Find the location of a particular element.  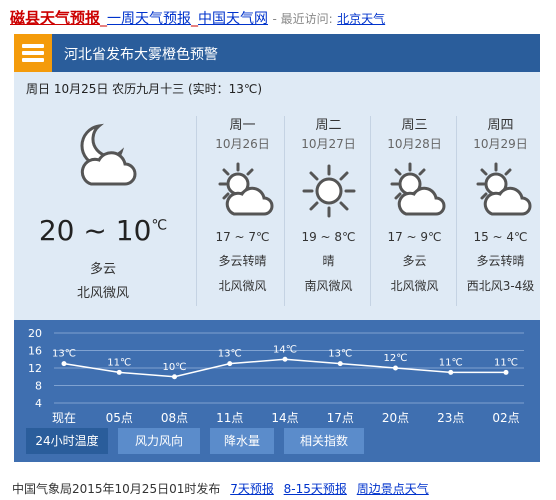

tab-wind-direction: 风力风向 is located at coordinates (159, 441).